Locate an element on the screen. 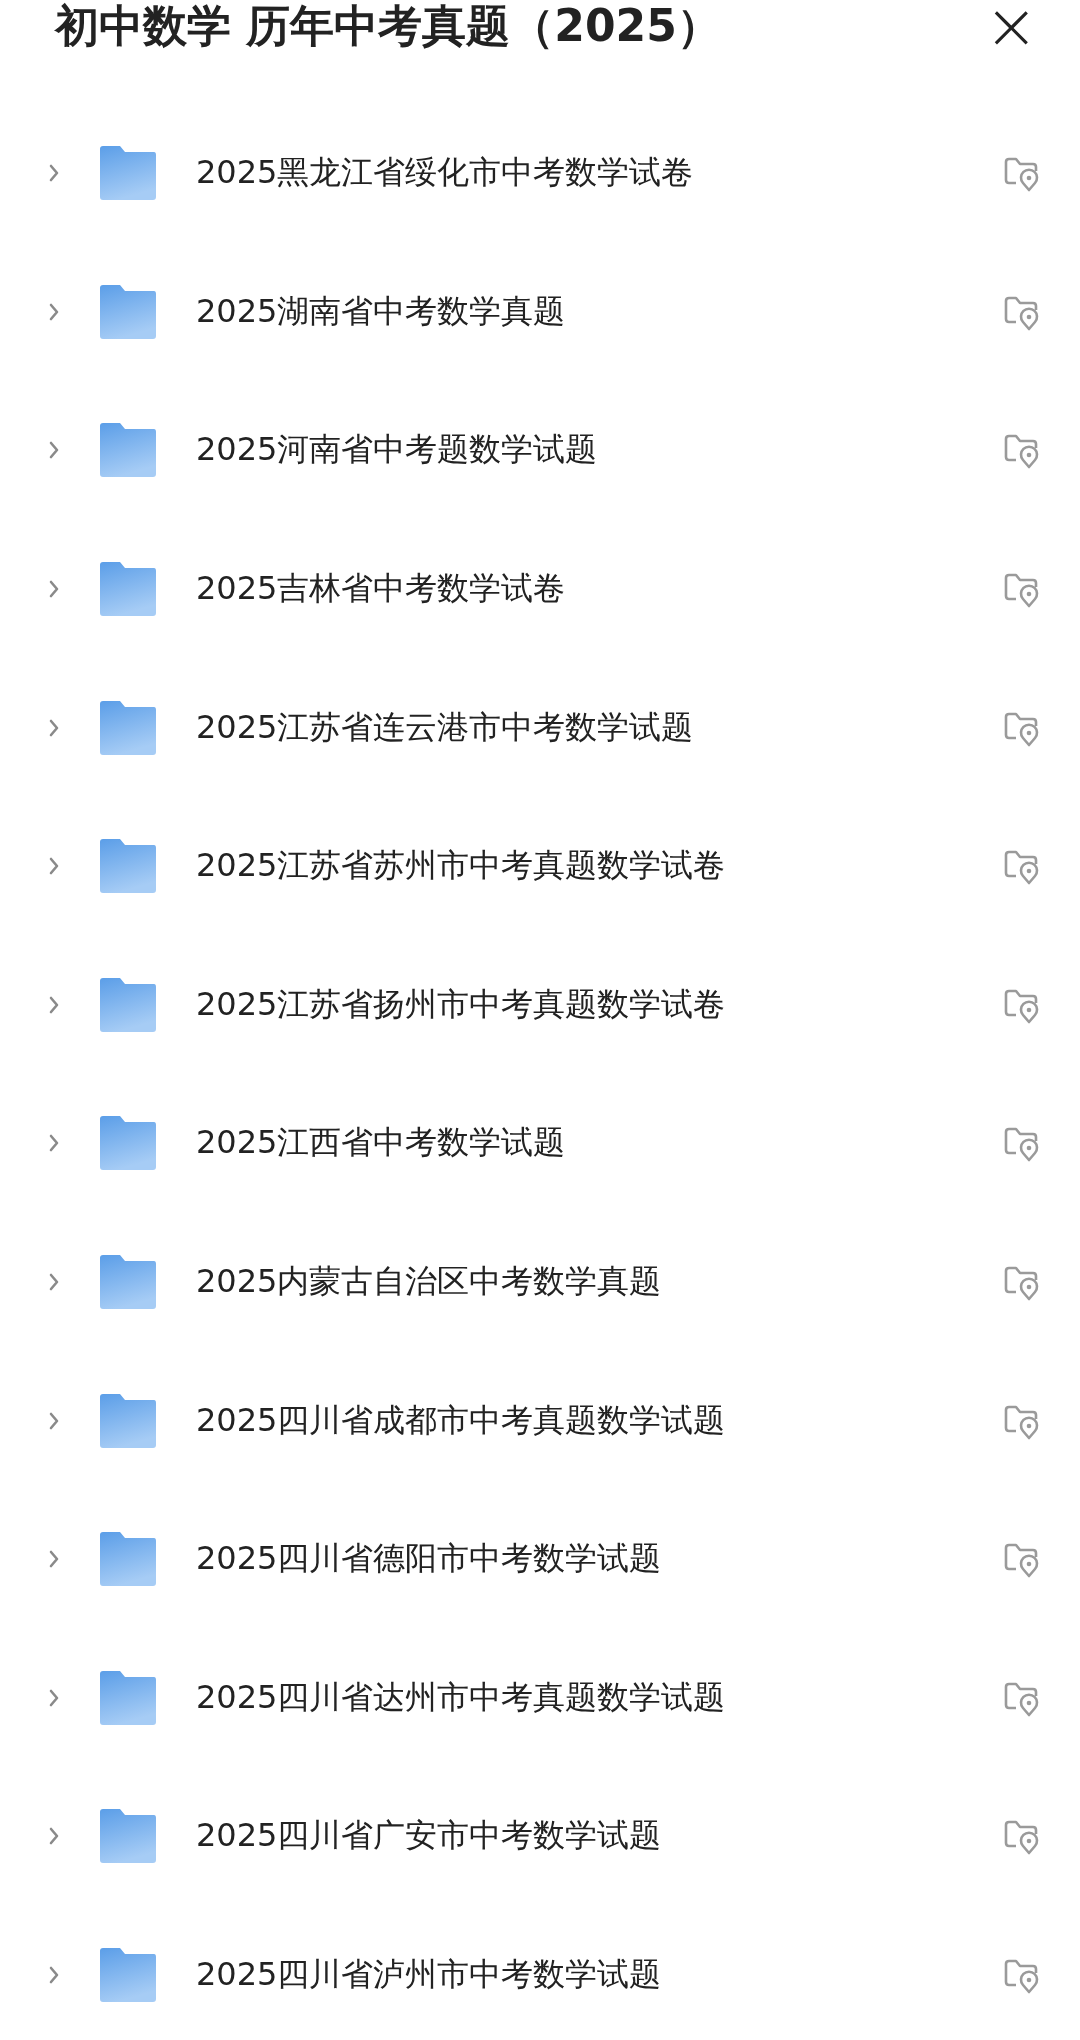 Image resolution: width=1080 pixels, height=2040 pixels. folder-row: 2025四川省成都市中考真题数学试题 is located at coordinates (540, 1420).